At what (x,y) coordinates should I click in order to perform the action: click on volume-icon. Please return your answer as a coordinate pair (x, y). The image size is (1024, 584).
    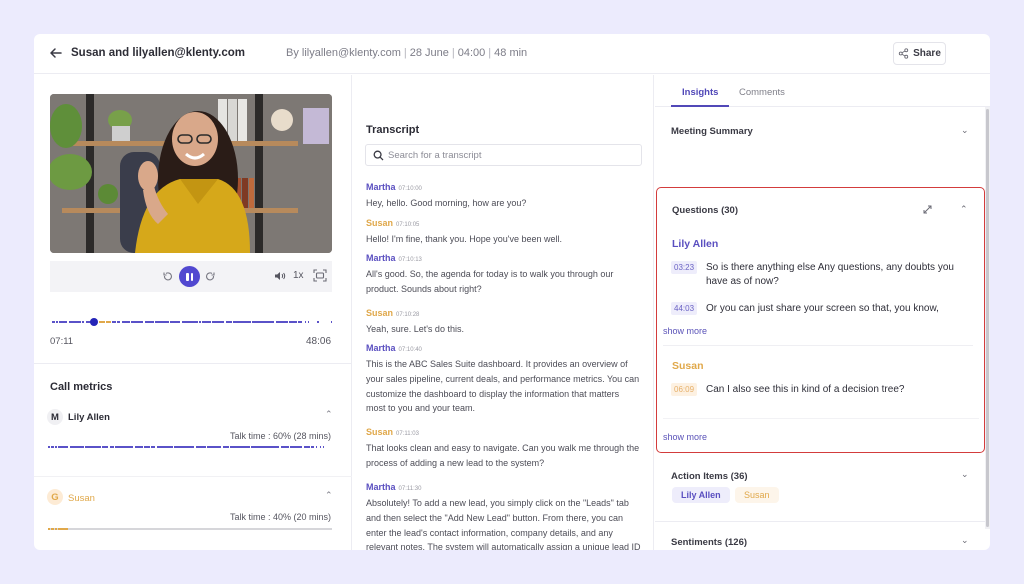
    Looking at the image, I should click on (280, 276).